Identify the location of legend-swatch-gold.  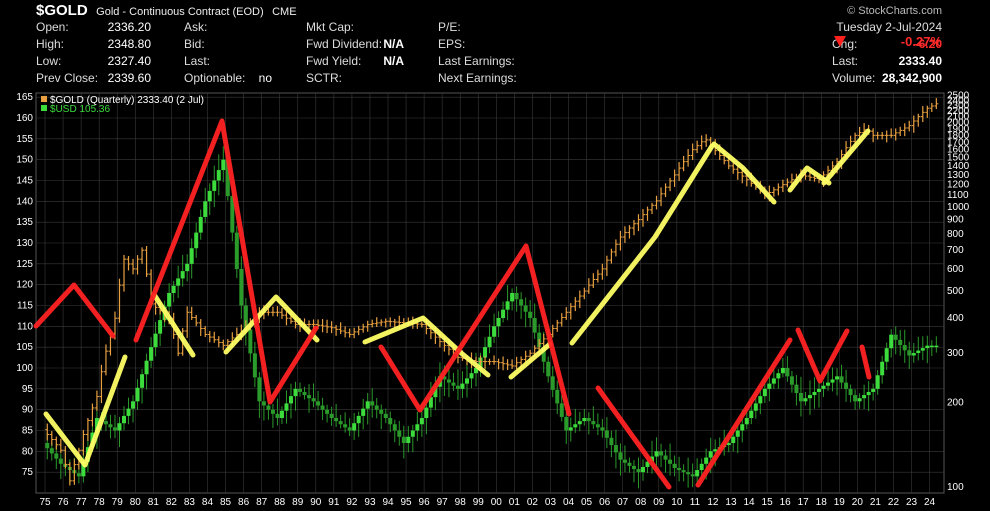
(44, 99).